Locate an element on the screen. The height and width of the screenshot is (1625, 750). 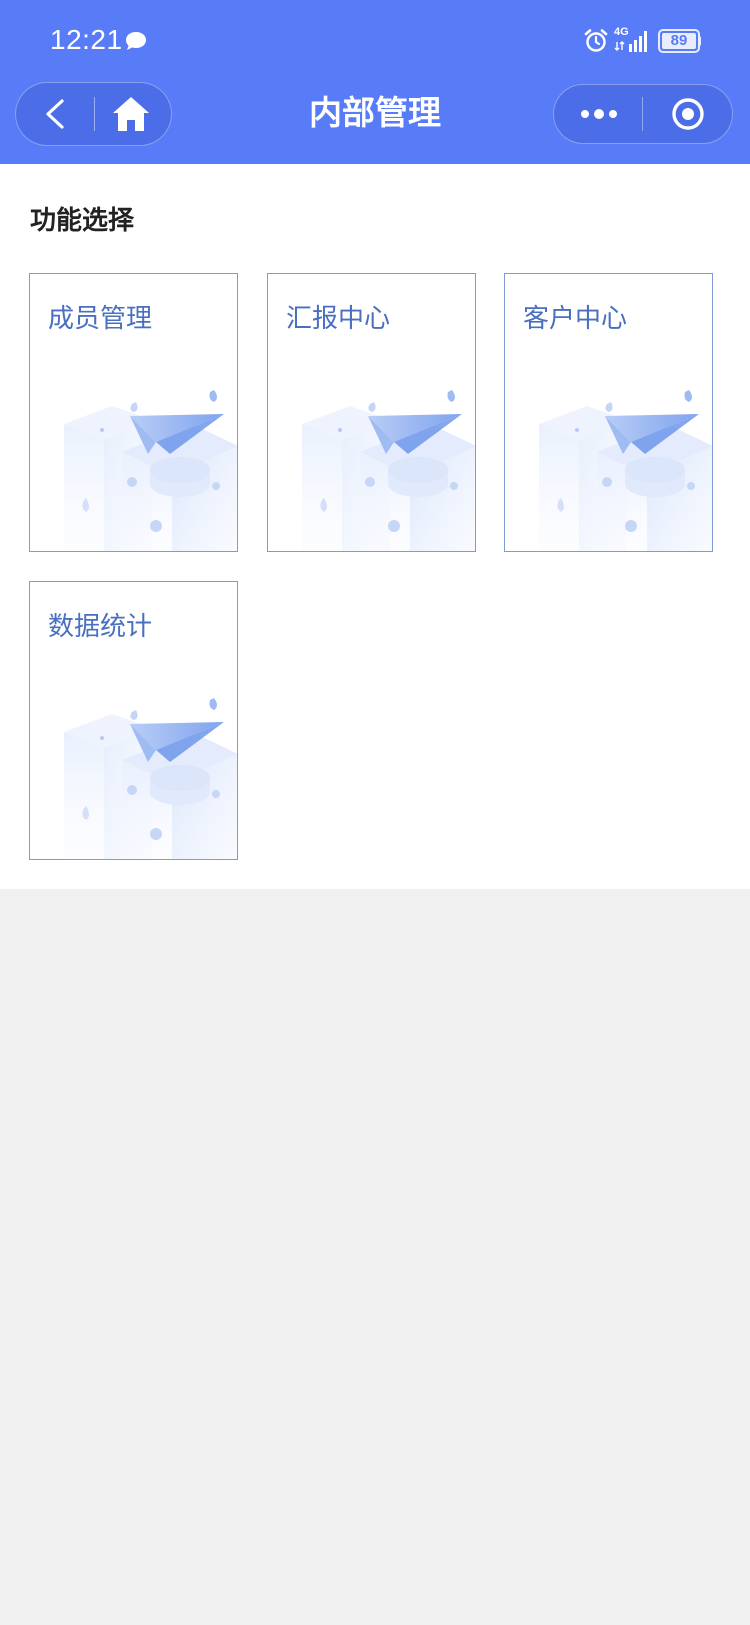
card-label: 成员管理 is located at coordinates (100, 319).